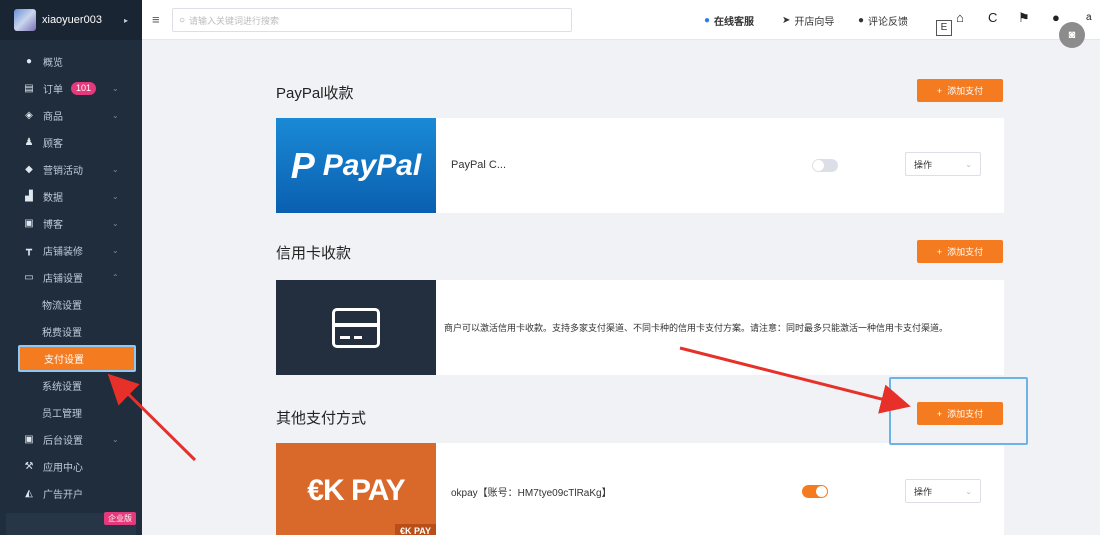 This screenshot has height=535, width=1100. Describe the element at coordinates (29, 250) in the screenshot. I see `paint-icon: ┳` at that location.